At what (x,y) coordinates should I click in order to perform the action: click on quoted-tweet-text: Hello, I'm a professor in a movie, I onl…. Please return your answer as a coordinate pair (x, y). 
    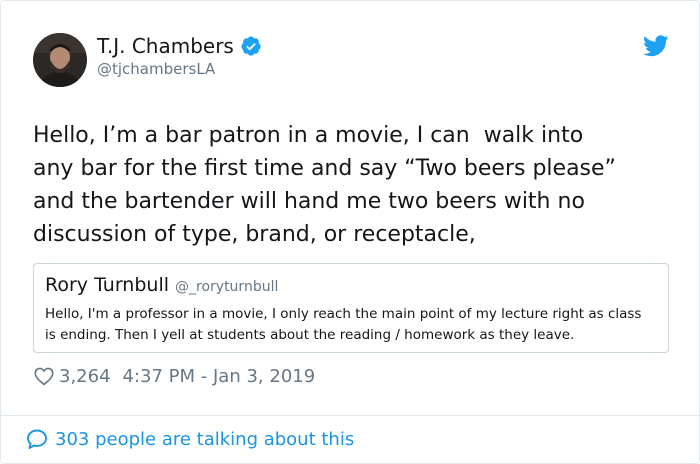
    Looking at the image, I should click on (343, 324).